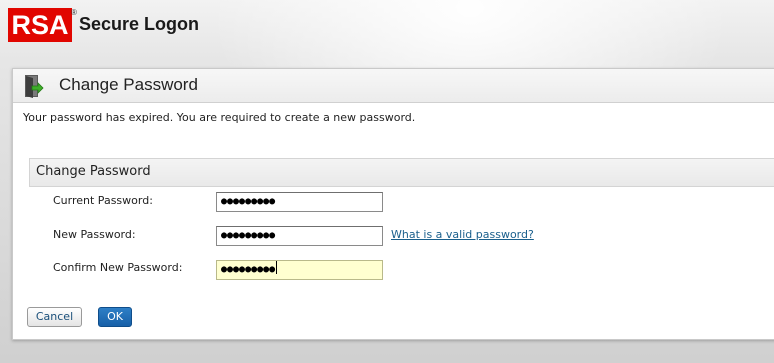 The image size is (774, 363). What do you see at coordinates (103, 200) in the screenshot?
I see `current-password-label: Current Password:` at bounding box center [103, 200].